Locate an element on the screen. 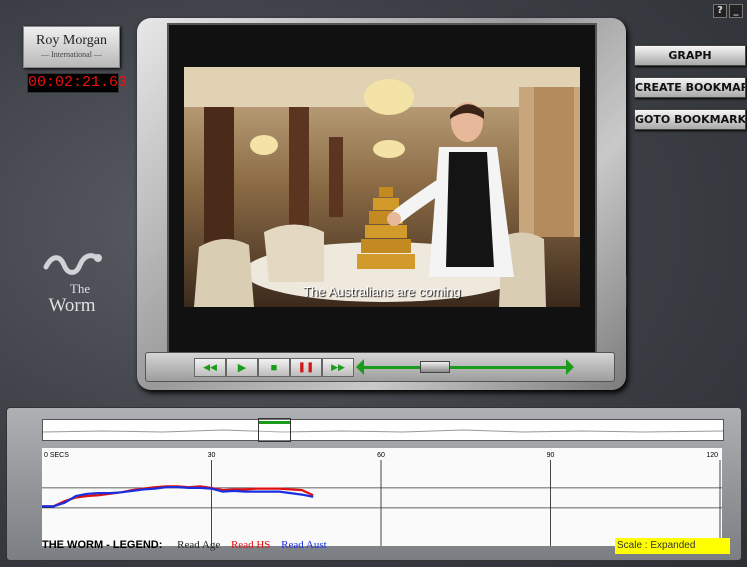 This screenshot has width=747, height=567. play-icon: ▶ is located at coordinates (242, 368).